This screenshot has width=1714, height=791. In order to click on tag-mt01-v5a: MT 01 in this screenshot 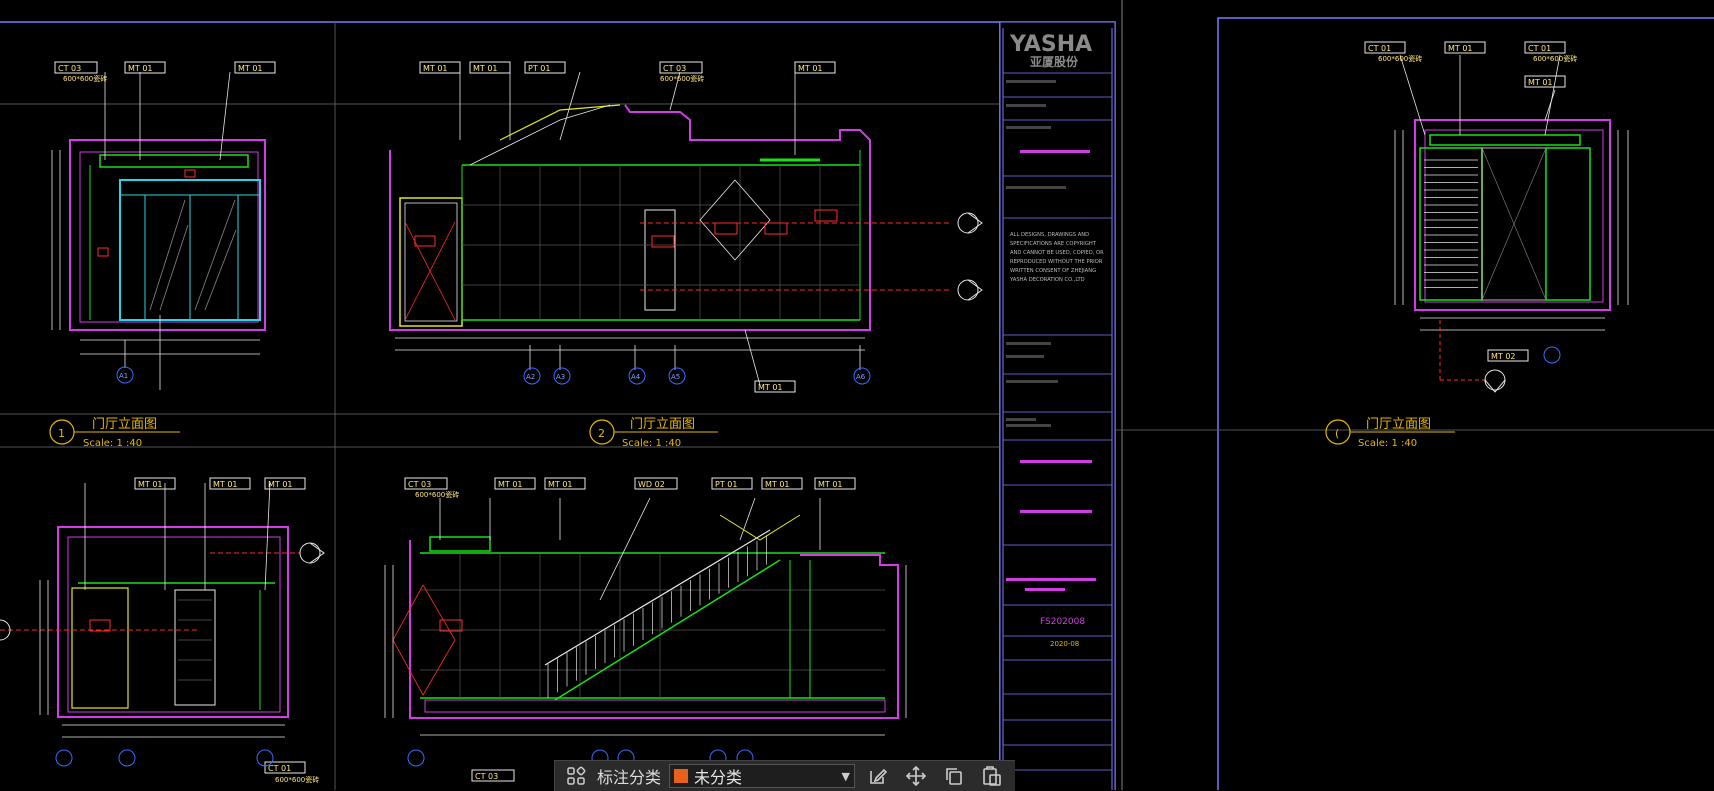, I will do `click(1465, 47)`.